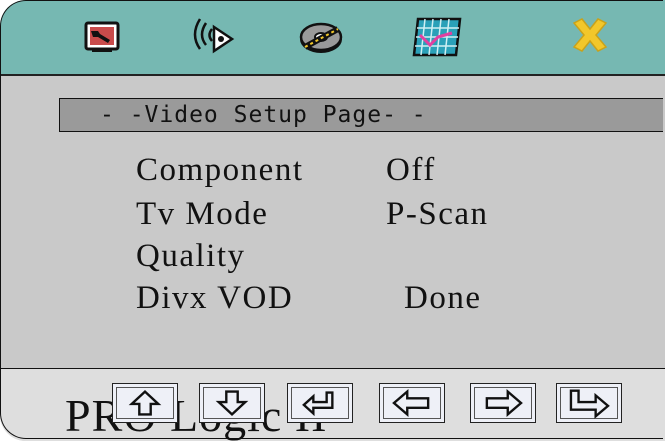 The width and height of the screenshot is (665, 441). I want to click on close-x-icon, so click(590, 35).